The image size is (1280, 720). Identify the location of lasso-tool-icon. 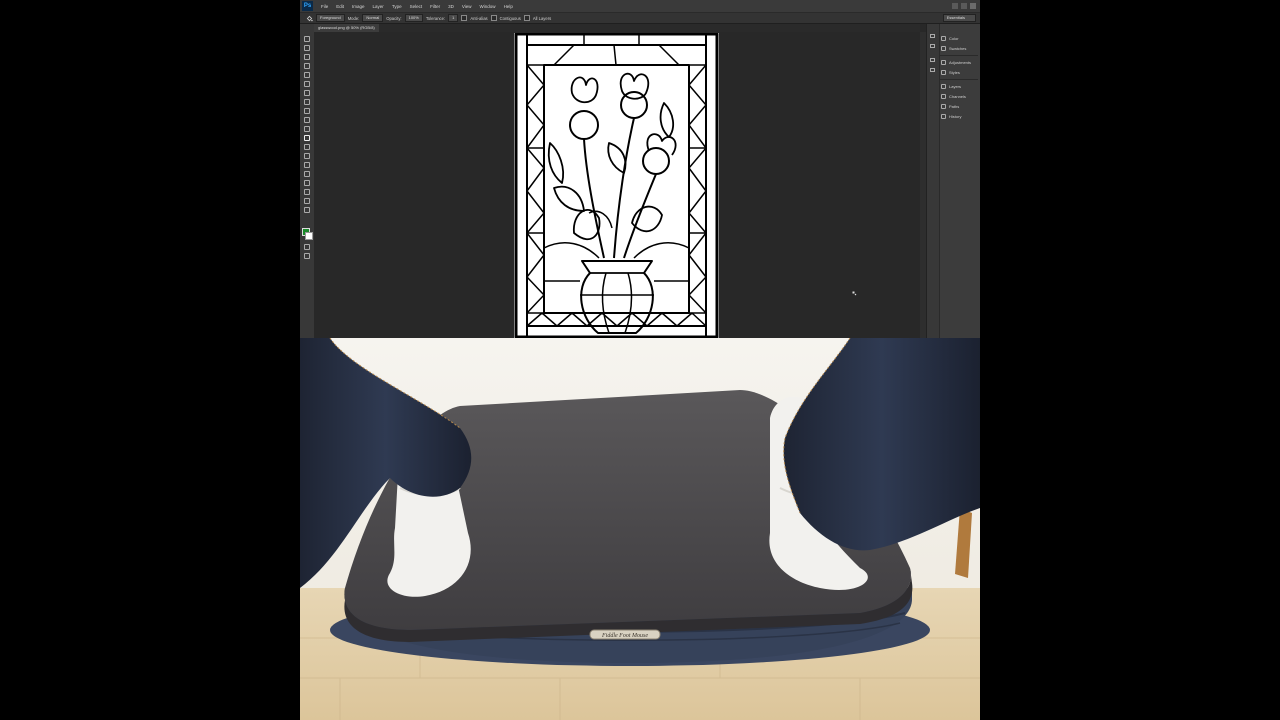
(307, 57).